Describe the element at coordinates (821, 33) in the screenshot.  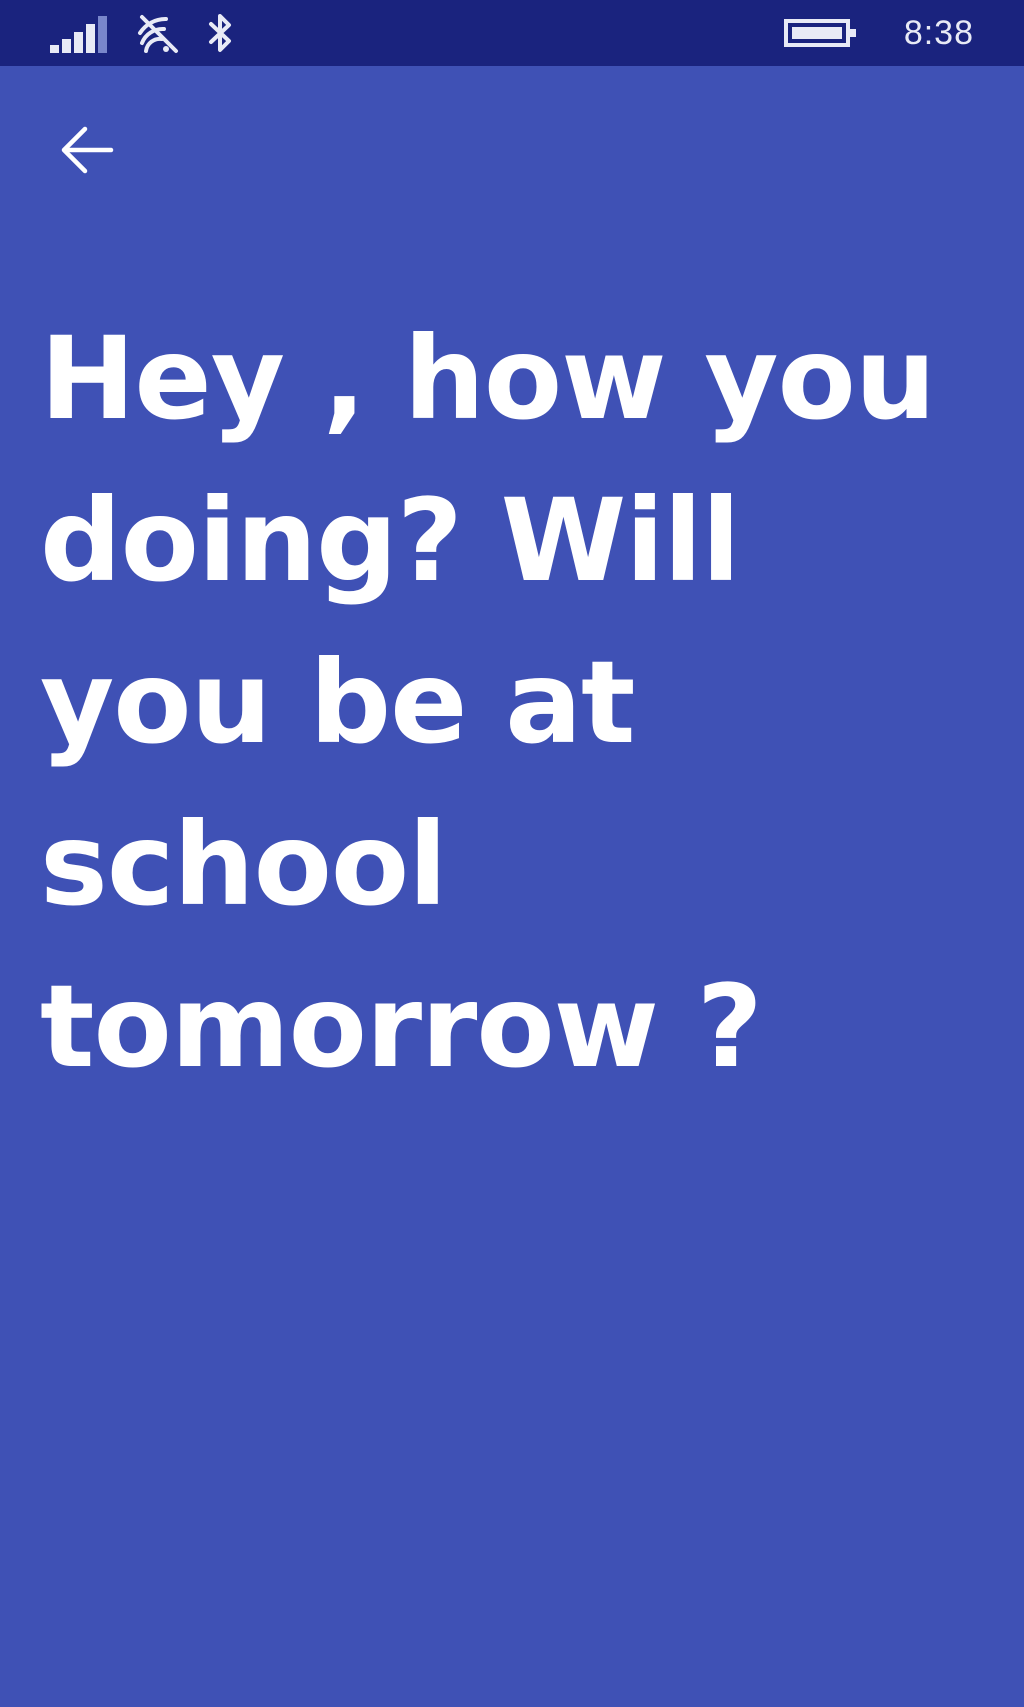
I see `battery-icon` at that location.